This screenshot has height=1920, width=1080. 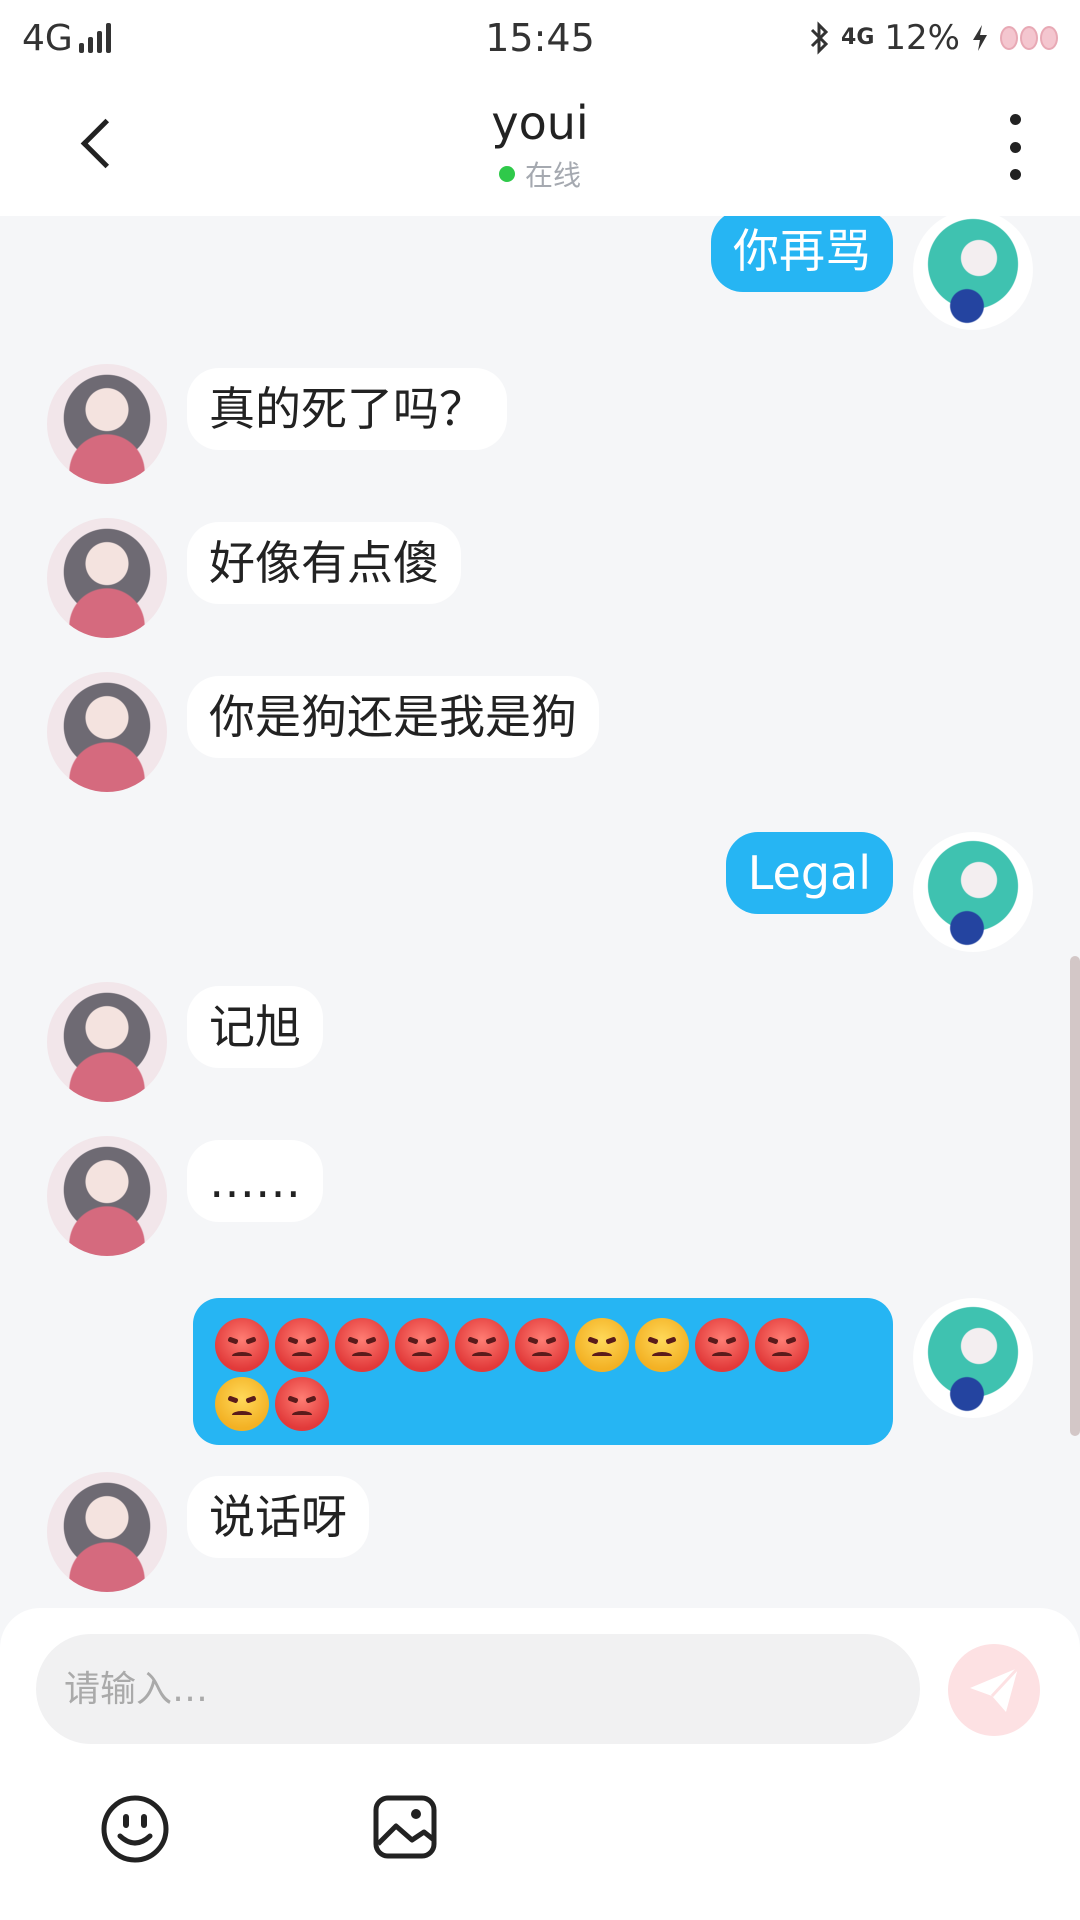 I want to click on network-indicator: 4G, so click(x=66, y=38).